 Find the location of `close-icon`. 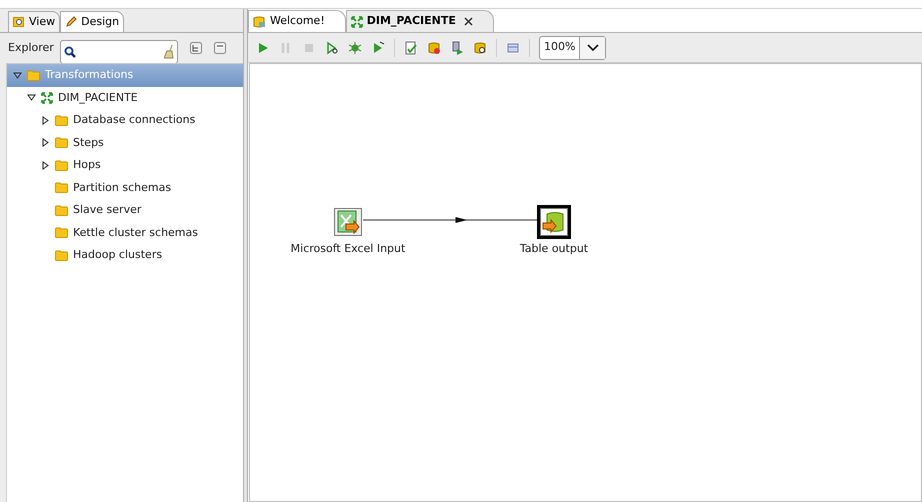

close-icon is located at coordinates (468, 21).